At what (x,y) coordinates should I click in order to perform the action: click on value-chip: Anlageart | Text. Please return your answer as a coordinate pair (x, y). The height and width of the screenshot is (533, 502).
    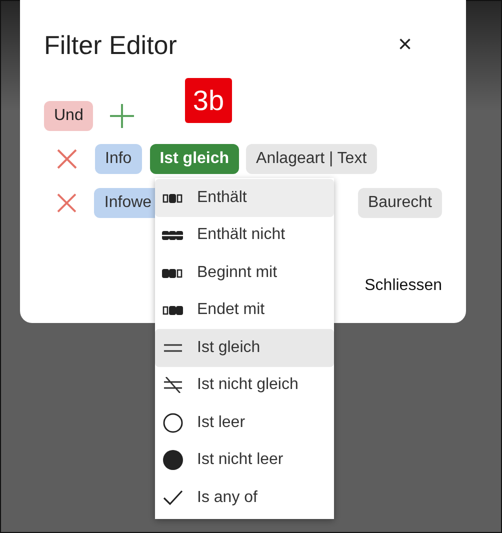
    Looking at the image, I should click on (311, 159).